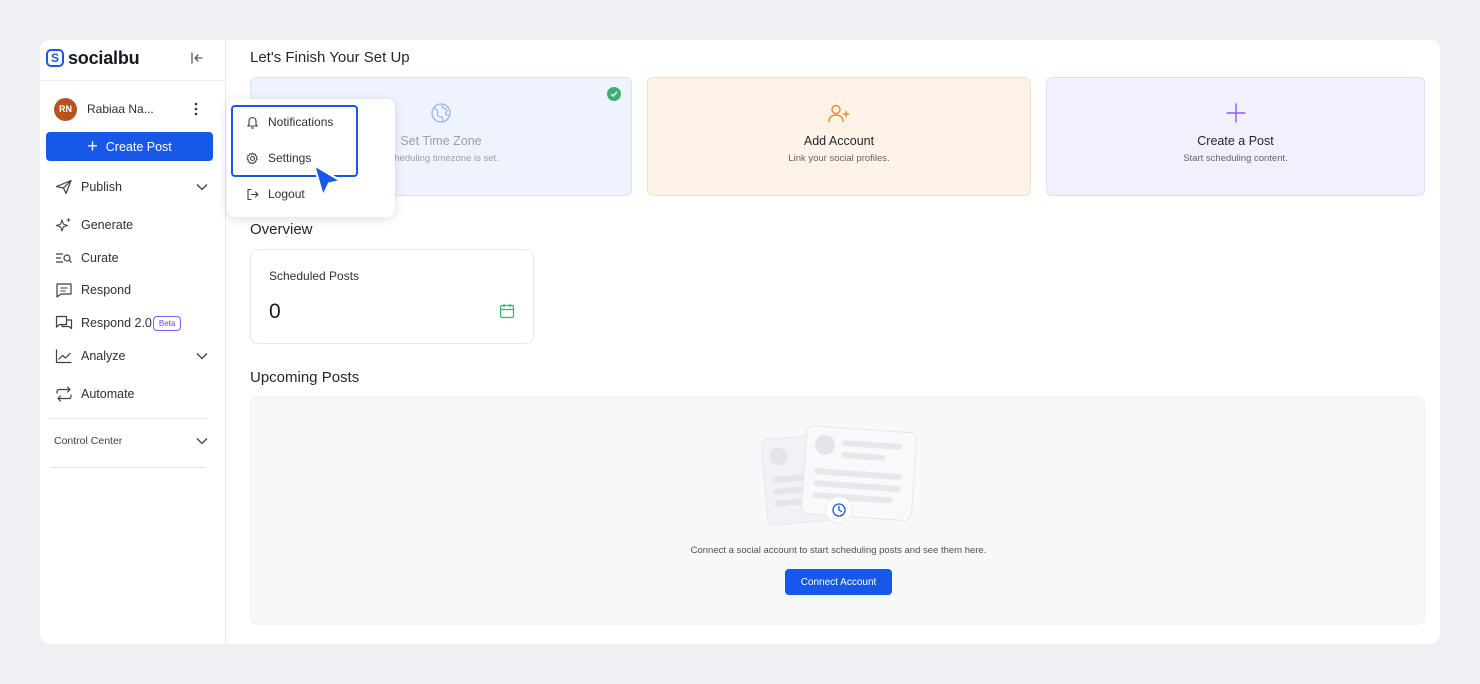 The height and width of the screenshot is (684, 1480). Describe the element at coordinates (138, 146) in the screenshot. I see `create-post-label: Create Post` at that location.